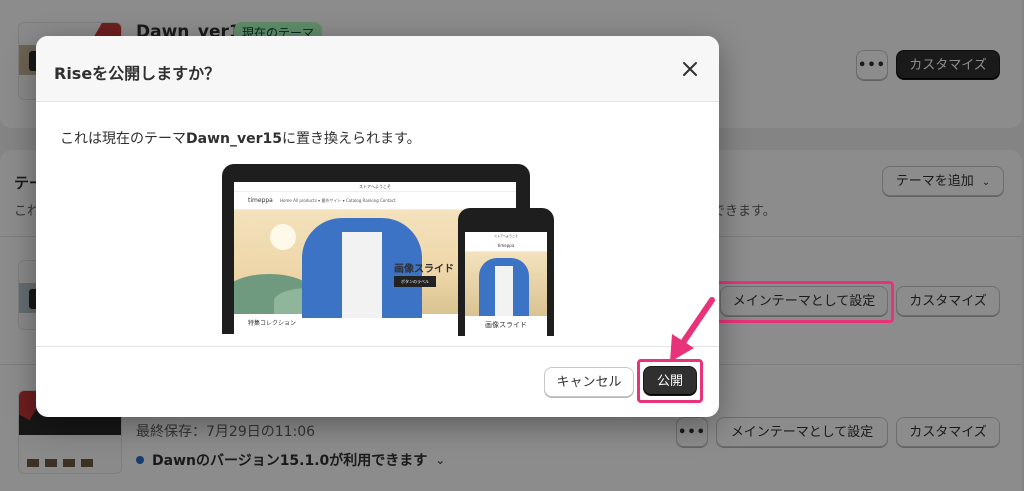  Describe the element at coordinates (240, 139) in the screenshot. I see `modal-message: これは現在のテーマDawn_ver15に置き換えられます。` at that location.